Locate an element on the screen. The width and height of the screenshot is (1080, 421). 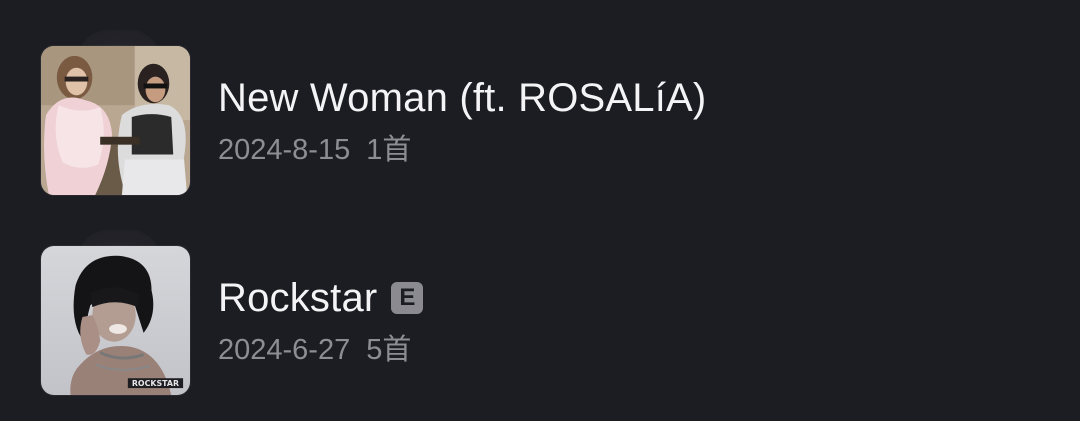
album-title: New Woman (ft. ROSALíA) is located at coordinates (462, 98).